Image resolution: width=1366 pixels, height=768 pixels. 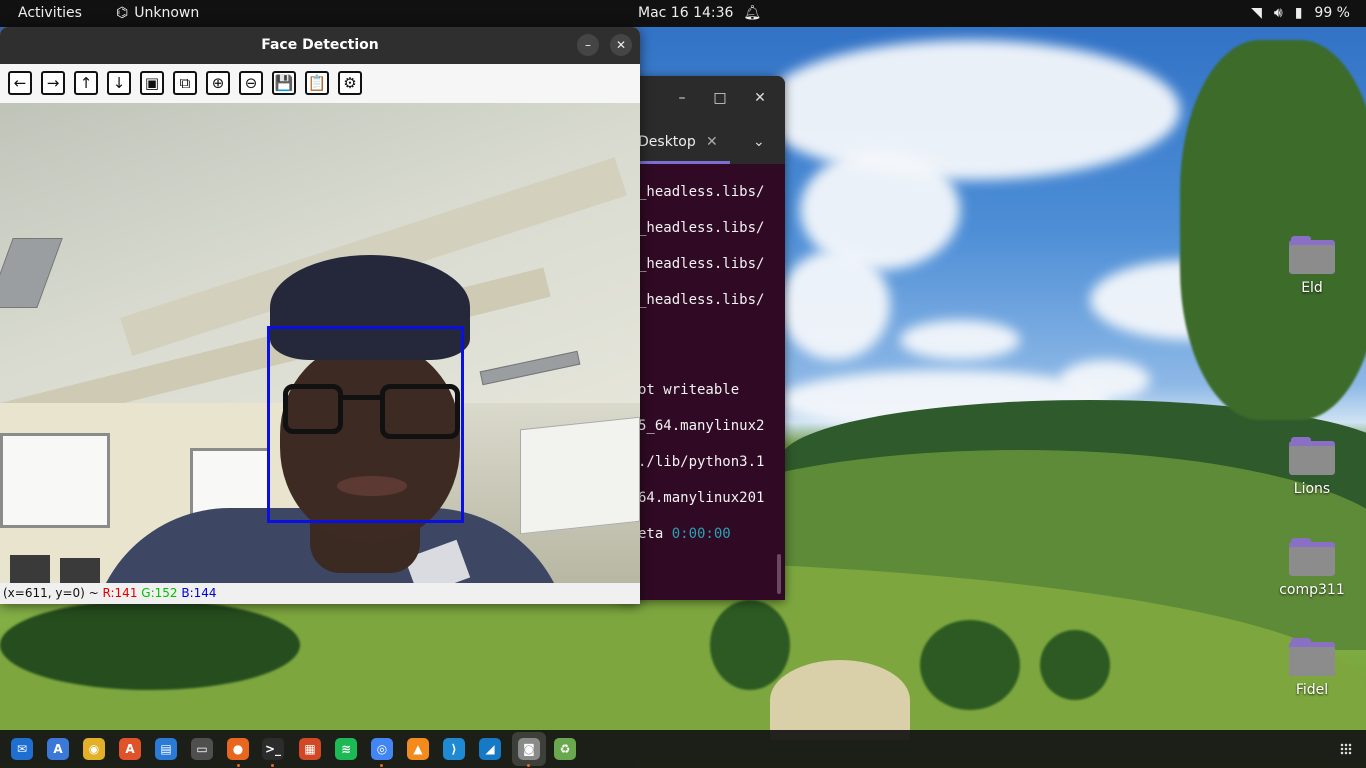 What do you see at coordinates (251, 83) in the screenshot?
I see `zoom-out-button: ⊖` at bounding box center [251, 83].